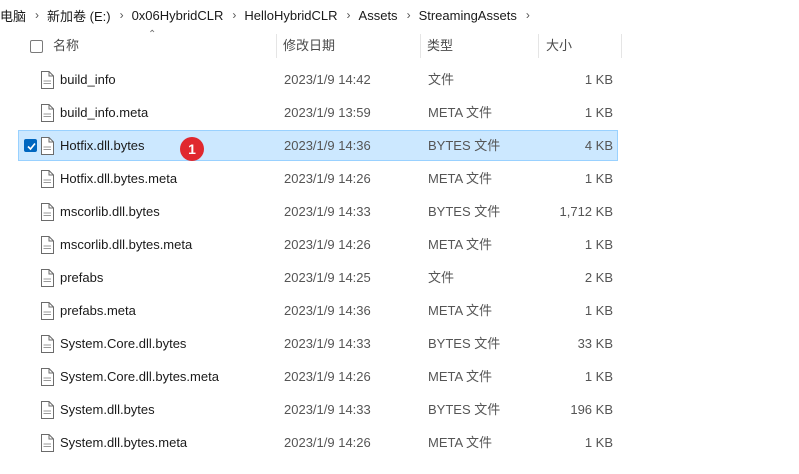 This screenshot has width=799, height=474. Describe the element at coordinates (327, 277) in the screenshot. I see `file-date: 2023/1/9 14:25` at that location.